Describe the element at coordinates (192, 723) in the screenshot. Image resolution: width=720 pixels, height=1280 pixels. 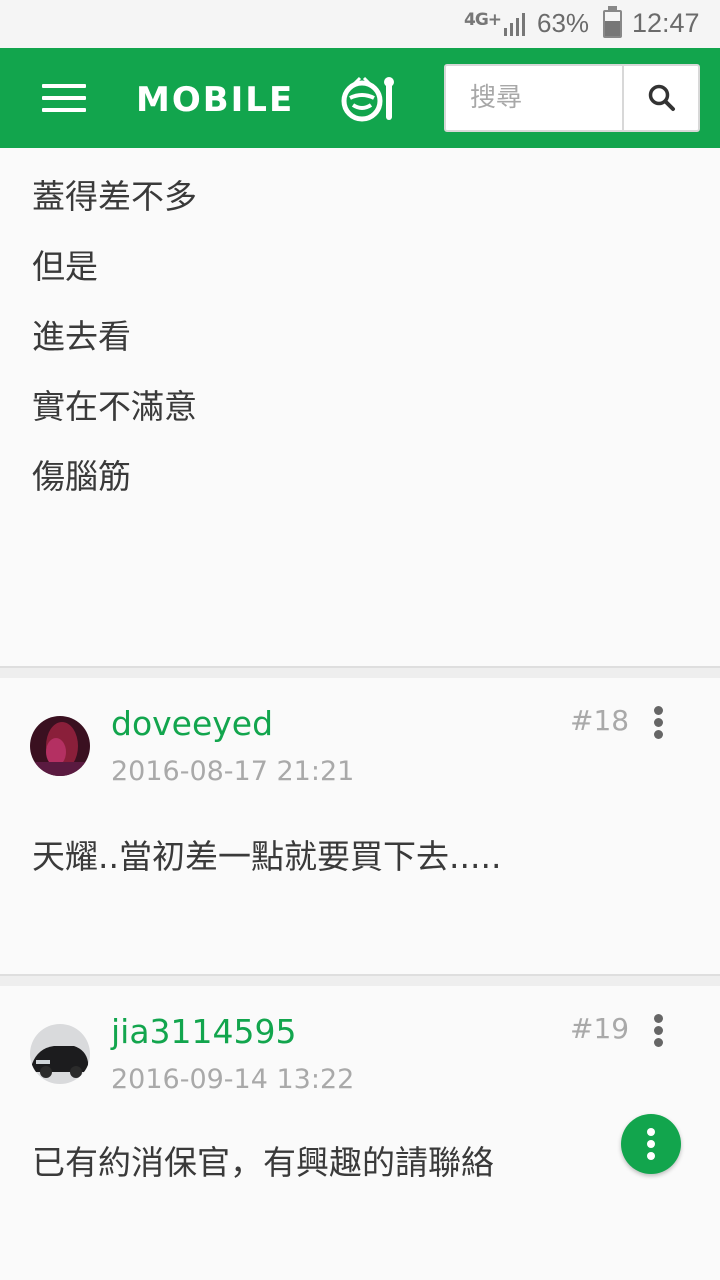
I see `username-link: doveeyed` at that location.